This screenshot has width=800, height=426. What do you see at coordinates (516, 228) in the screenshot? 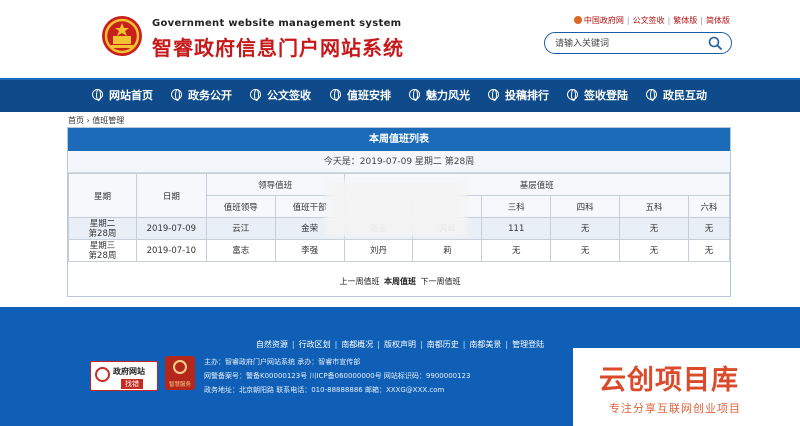
I see `cell-dept3: 111` at bounding box center [516, 228].